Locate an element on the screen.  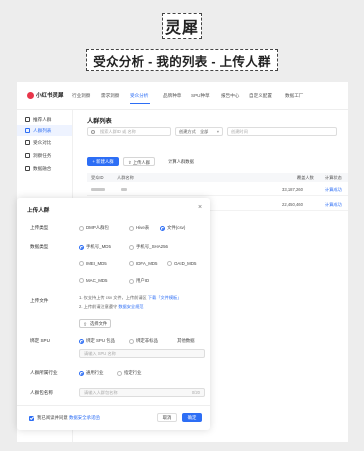
radio-general-industry: 通用行业 is located at coordinates (91, 373).